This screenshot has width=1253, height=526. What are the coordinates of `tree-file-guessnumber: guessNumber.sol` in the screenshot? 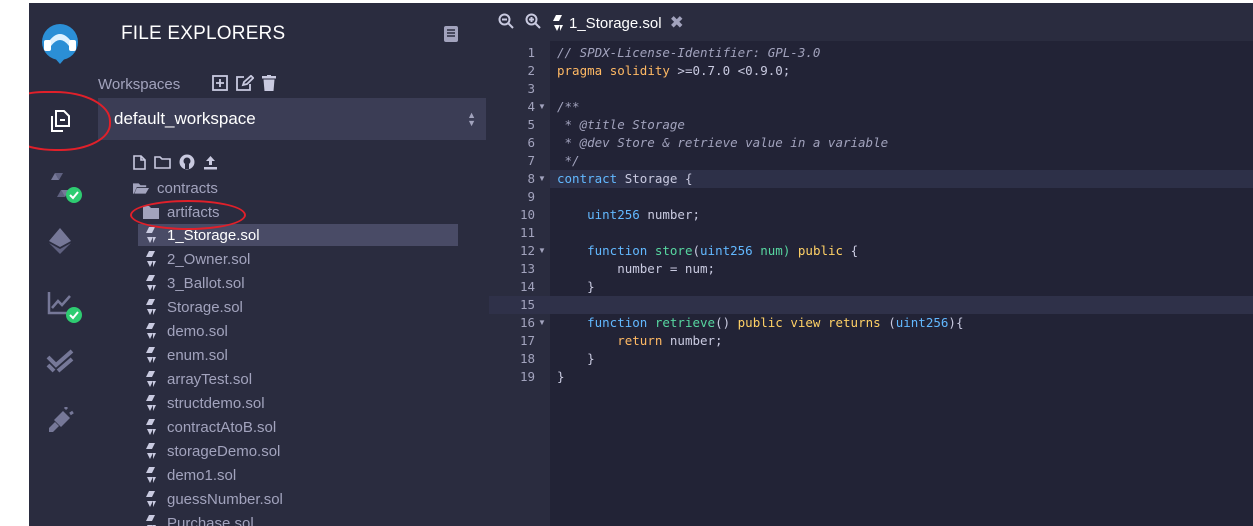 It's located at (213, 499).